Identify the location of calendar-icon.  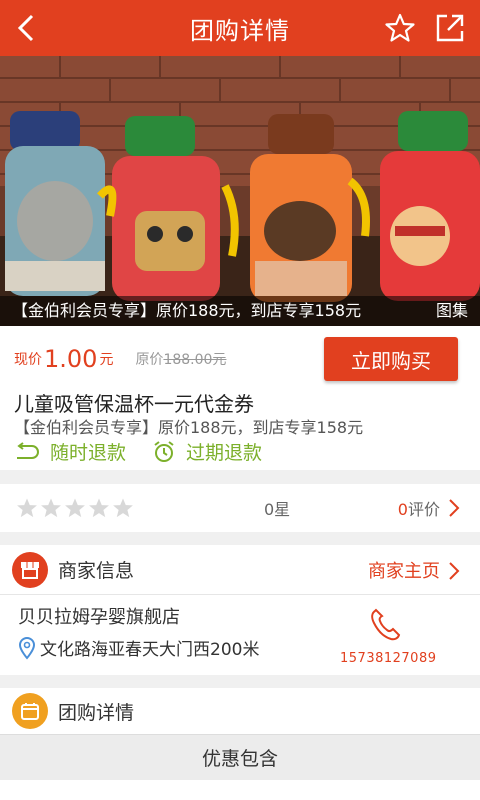
(30, 711).